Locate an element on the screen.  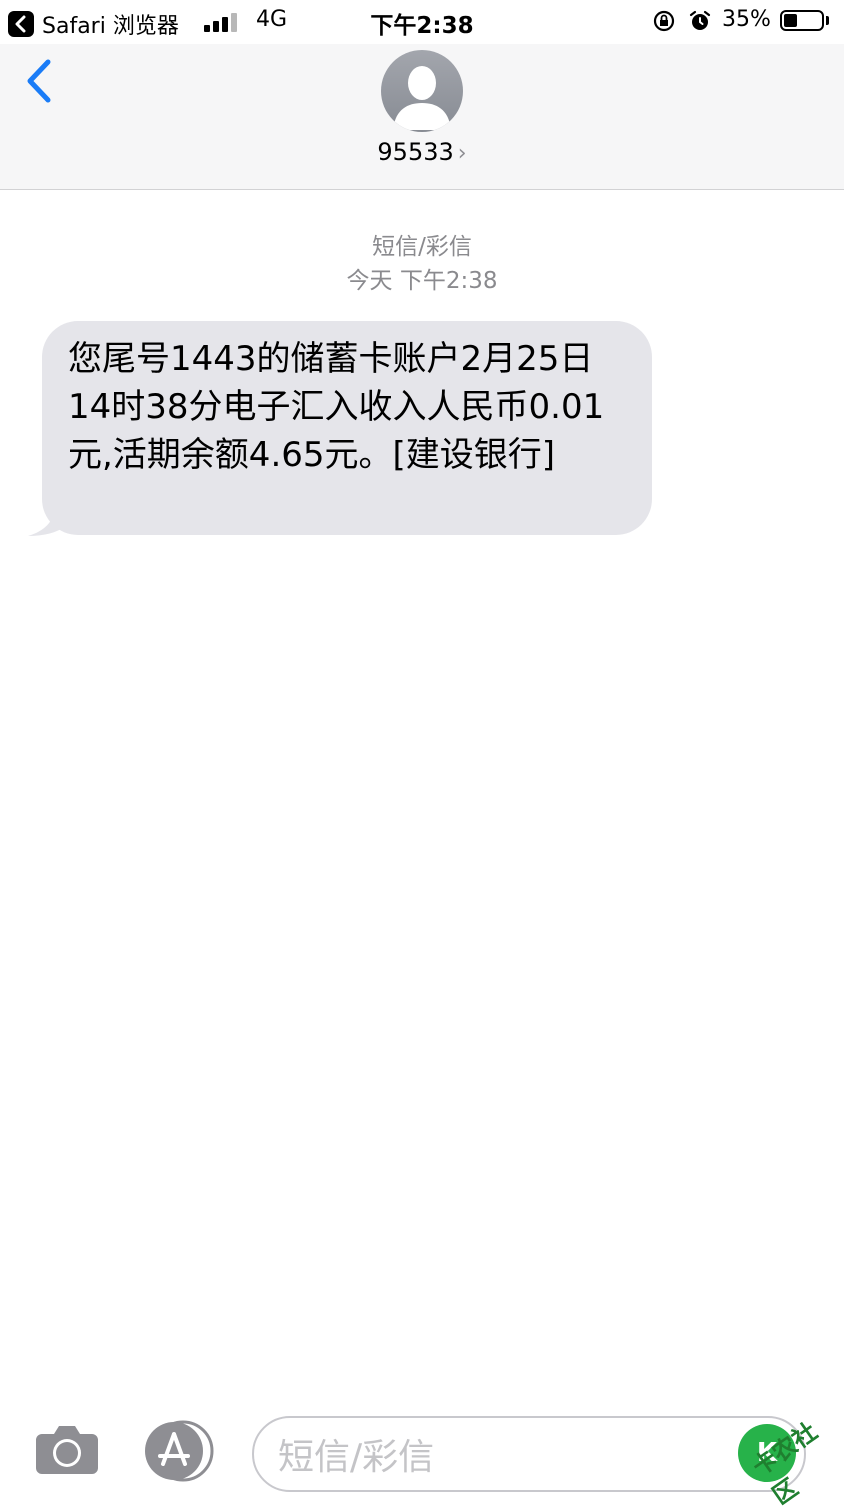
app-store-icon is located at coordinates (179, 1451).